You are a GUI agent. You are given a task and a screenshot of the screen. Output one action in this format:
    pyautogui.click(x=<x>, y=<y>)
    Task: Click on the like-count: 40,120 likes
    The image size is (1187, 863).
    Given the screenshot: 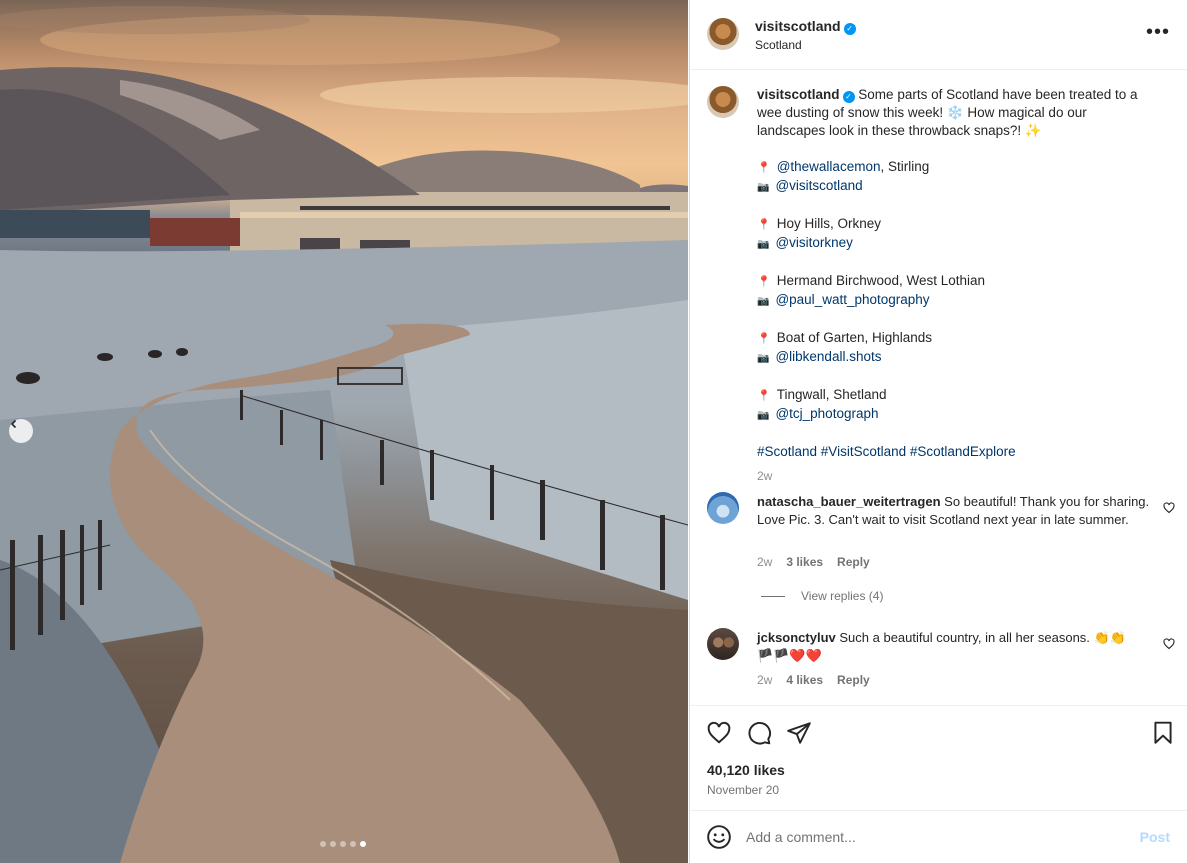 What is the action you would take?
    pyautogui.click(x=746, y=770)
    